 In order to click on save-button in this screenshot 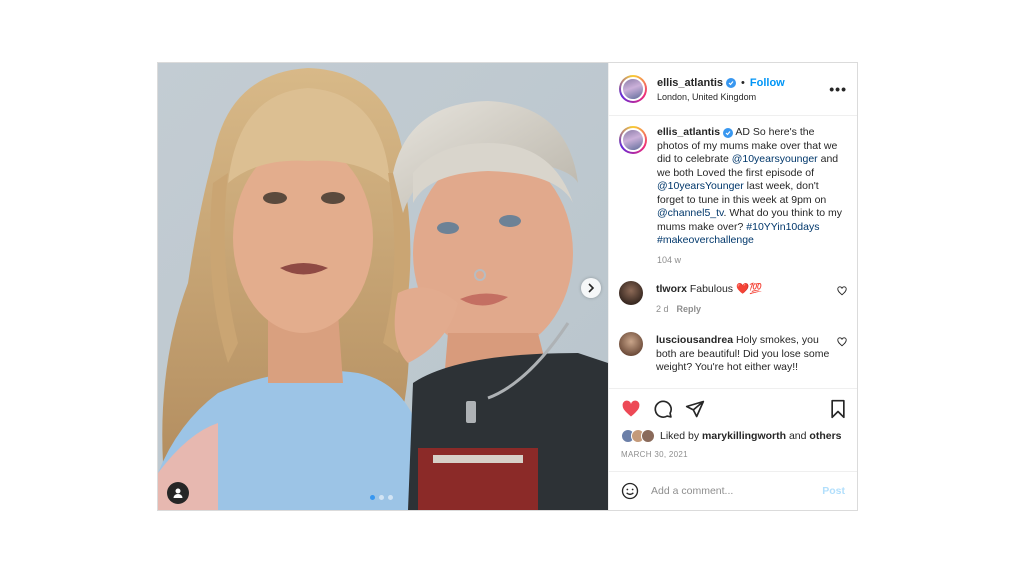, I will do `click(838, 409)`.